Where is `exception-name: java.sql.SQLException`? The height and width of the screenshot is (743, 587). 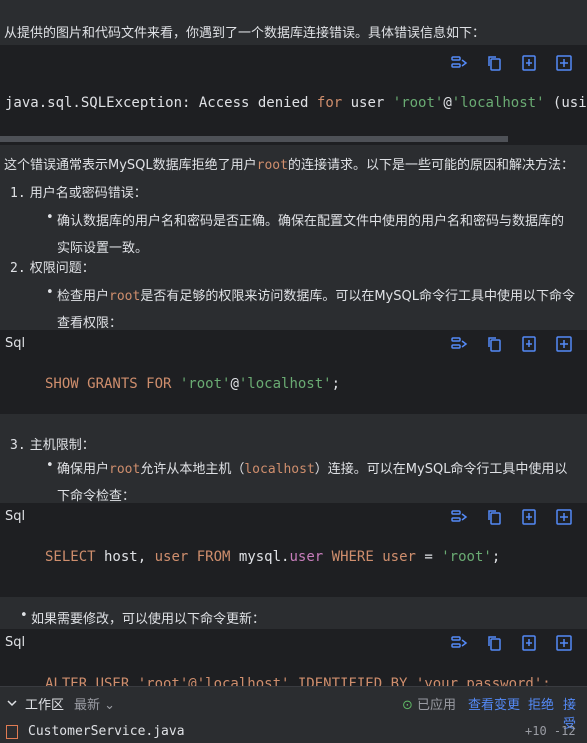
exception-name: java.sql.SQLException is located at coordinates (94, 103).